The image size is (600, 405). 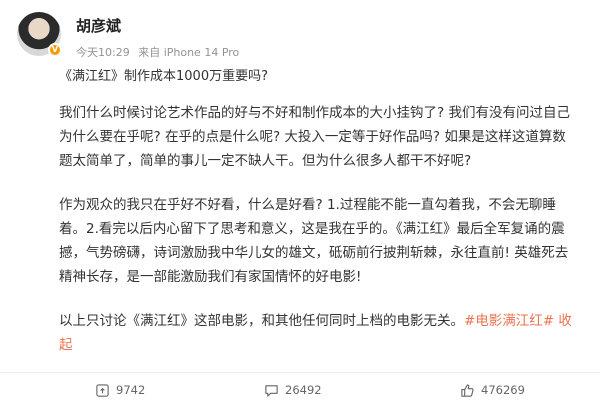 I want to click on verified-badge-icon: V, so click(x=55, y=50).